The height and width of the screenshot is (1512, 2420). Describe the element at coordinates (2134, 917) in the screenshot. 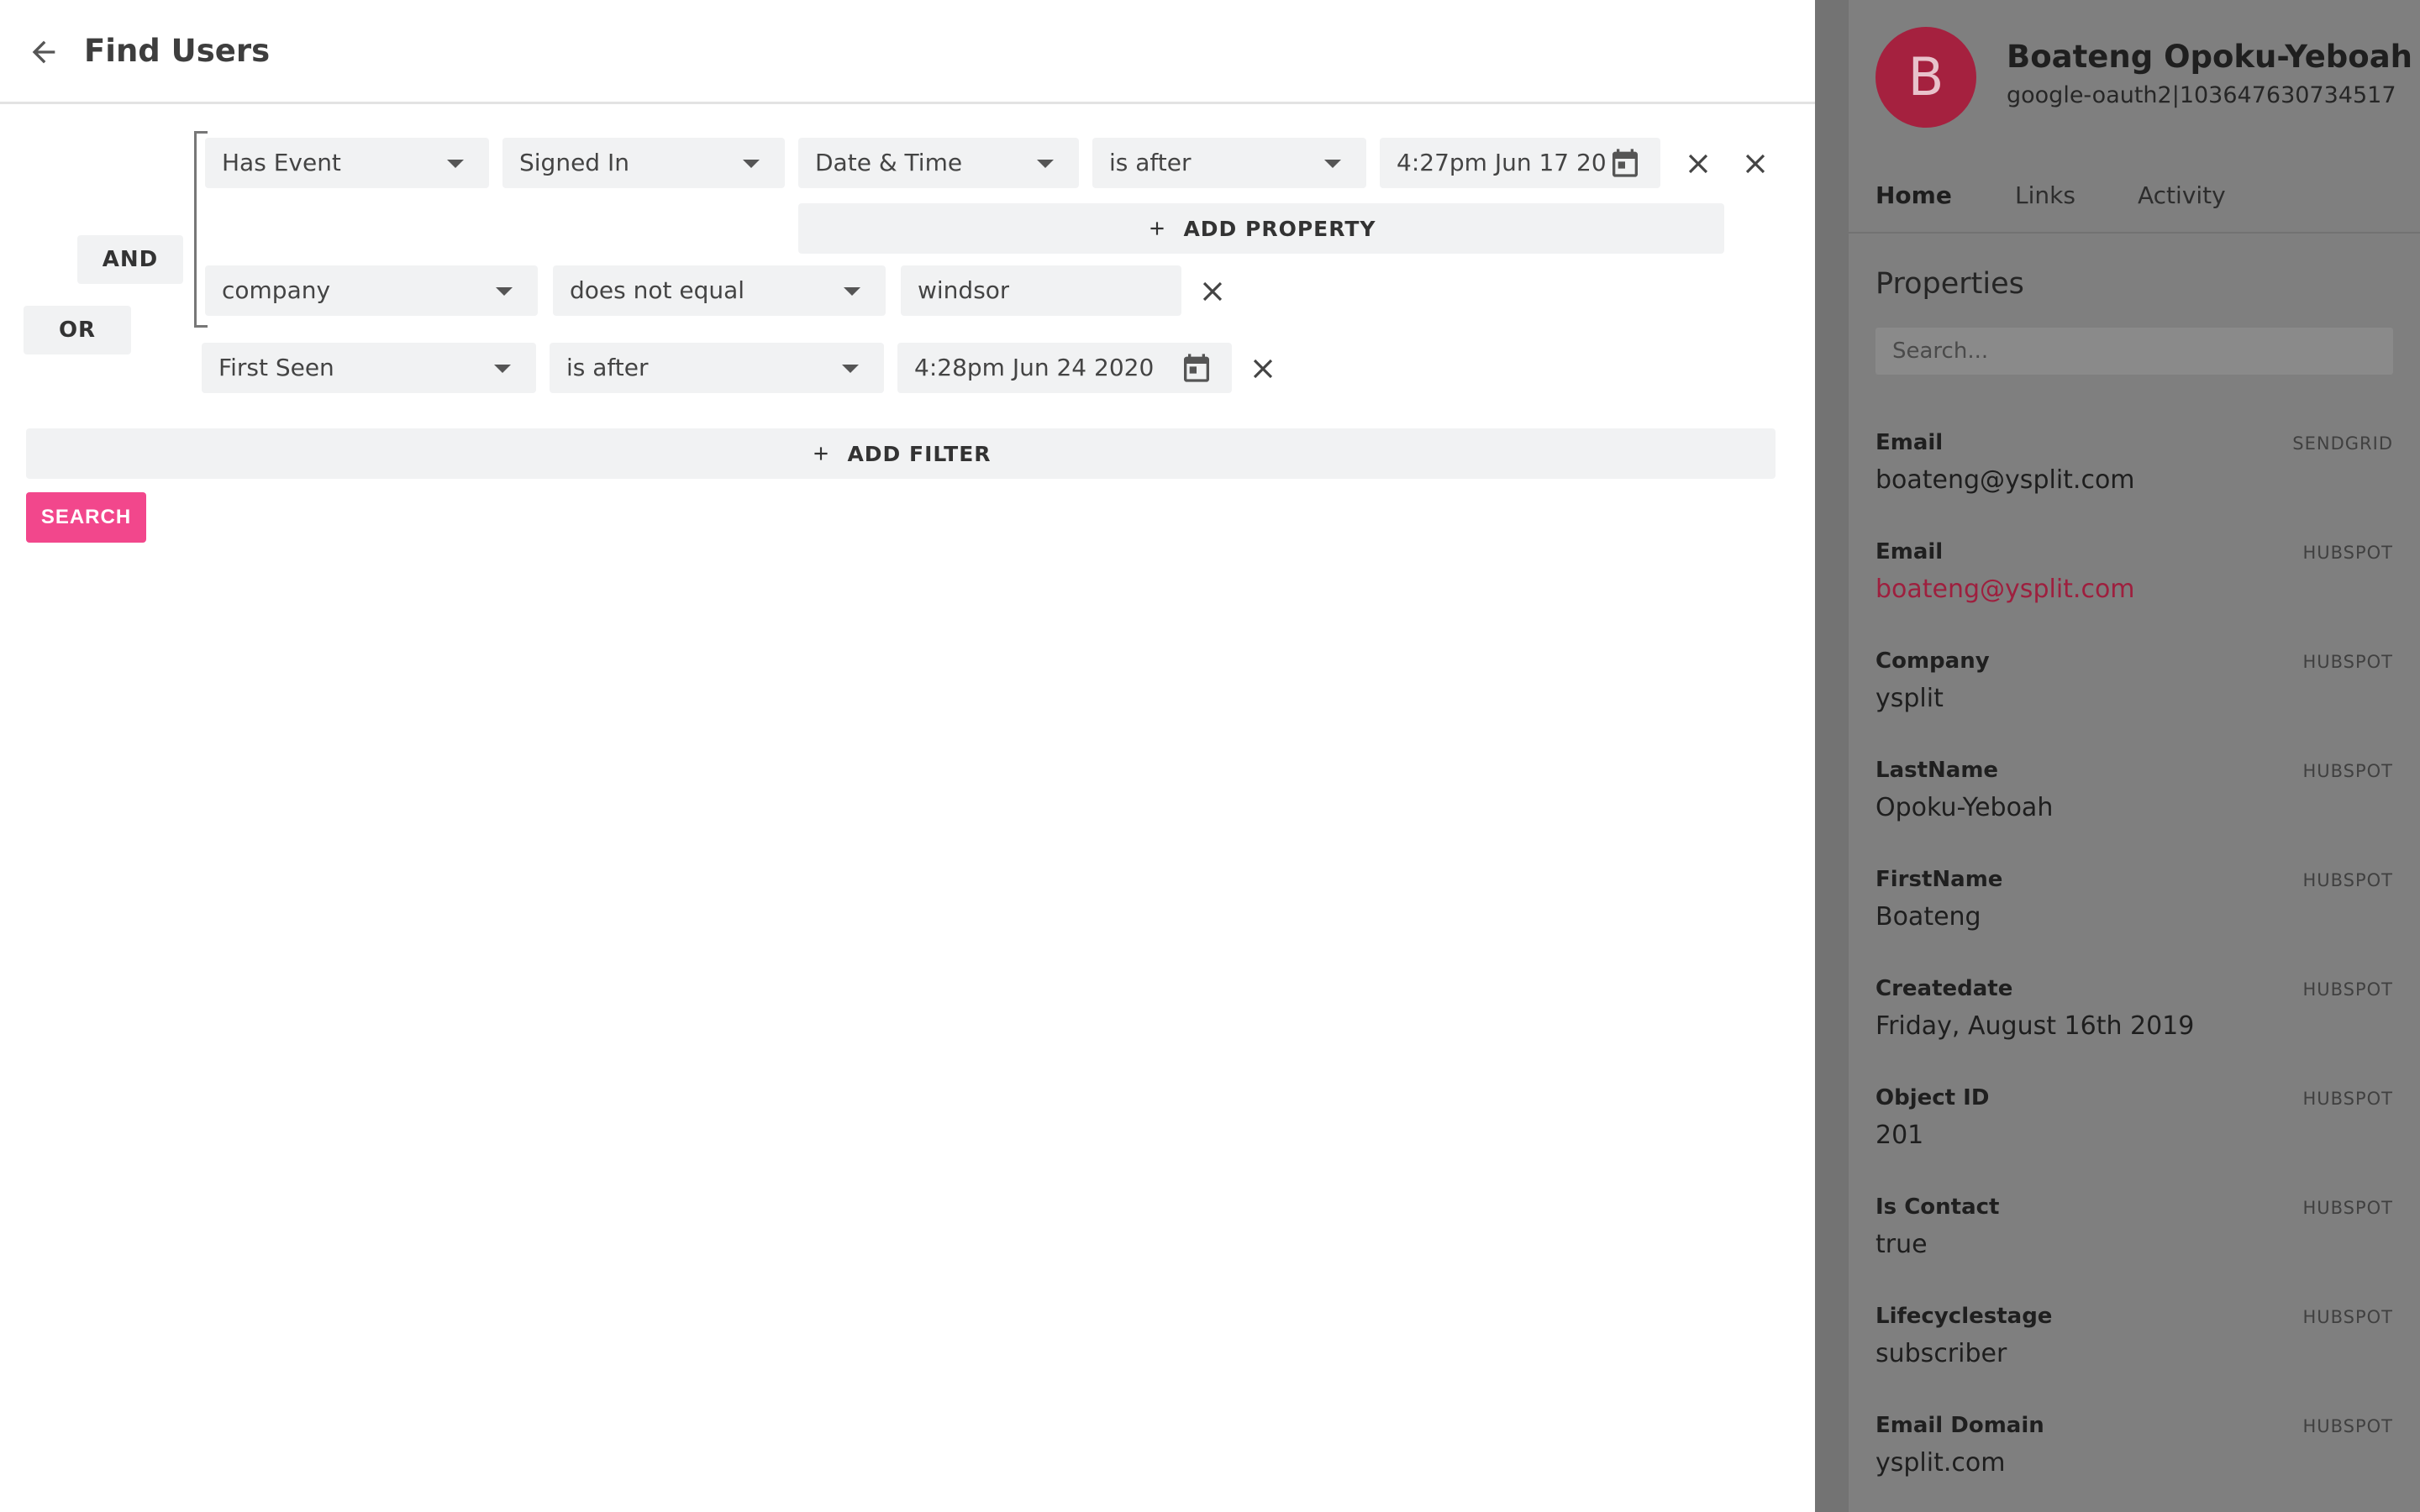

I see `property-item: FirstName HUBSPOT Boateng` at that location.